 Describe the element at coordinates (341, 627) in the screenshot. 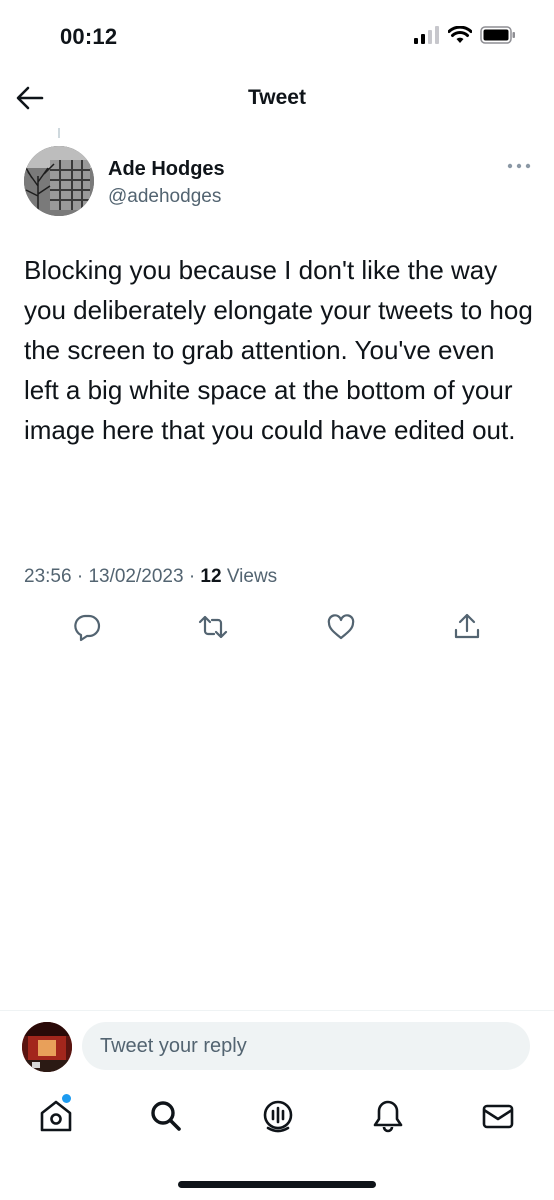

I see `like-icon` at that location.